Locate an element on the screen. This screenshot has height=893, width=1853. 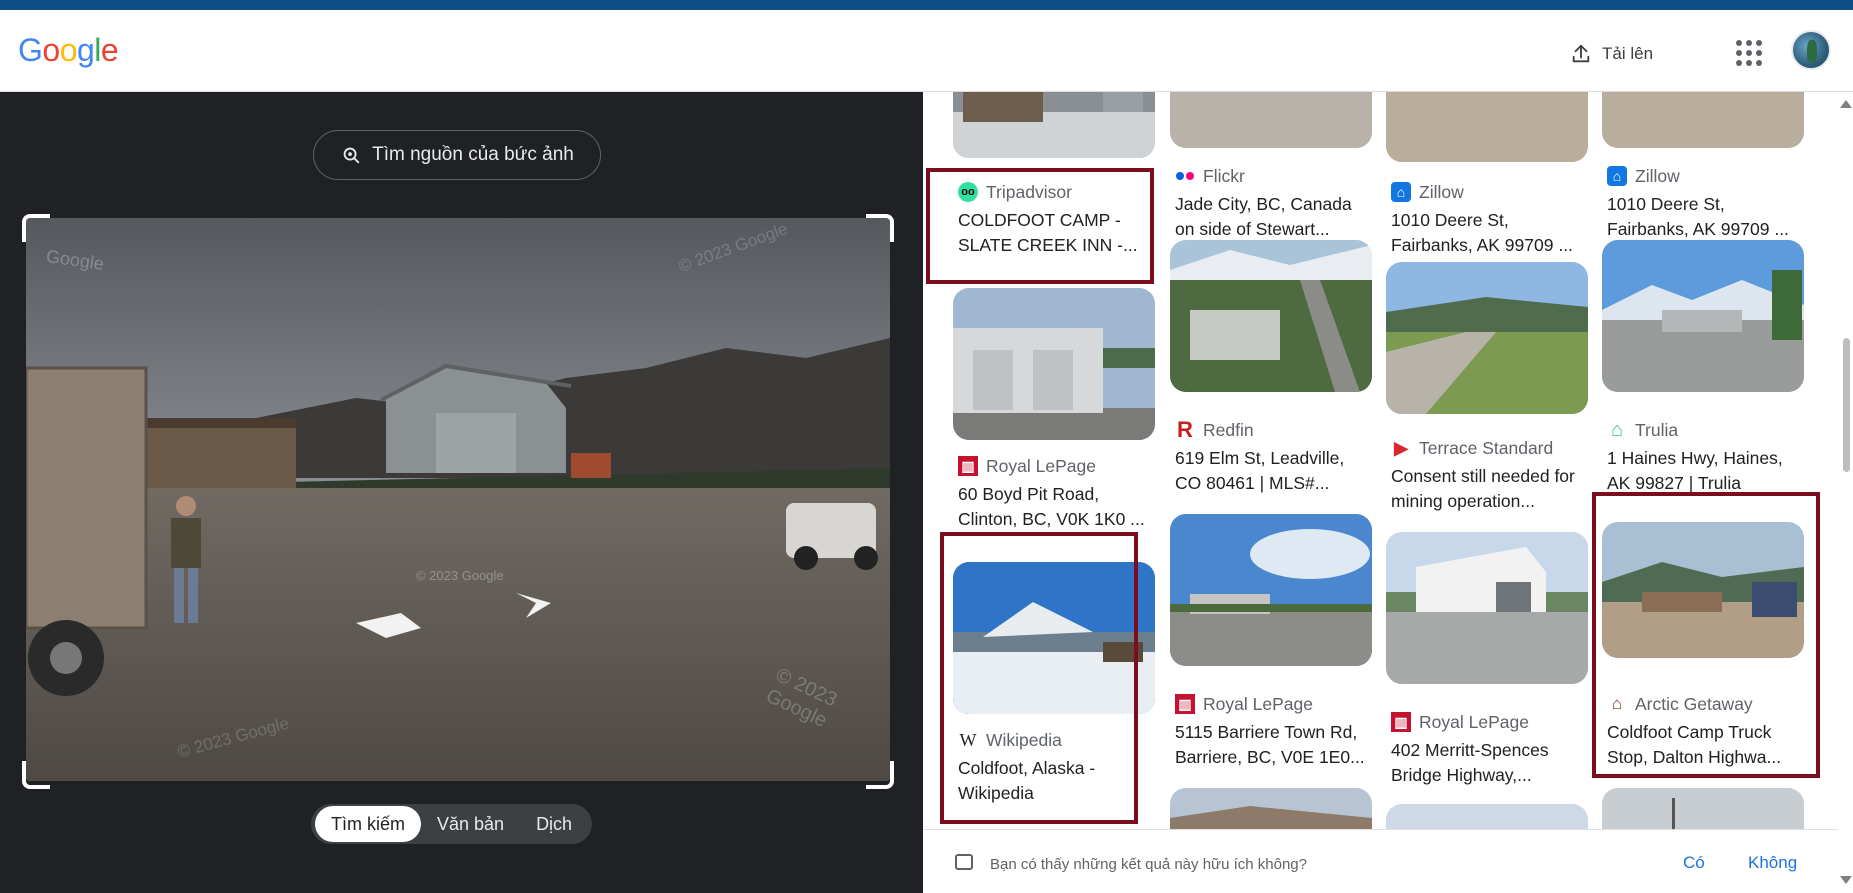
feedback-yes-button: Có is located at coordinates (1694, 863).